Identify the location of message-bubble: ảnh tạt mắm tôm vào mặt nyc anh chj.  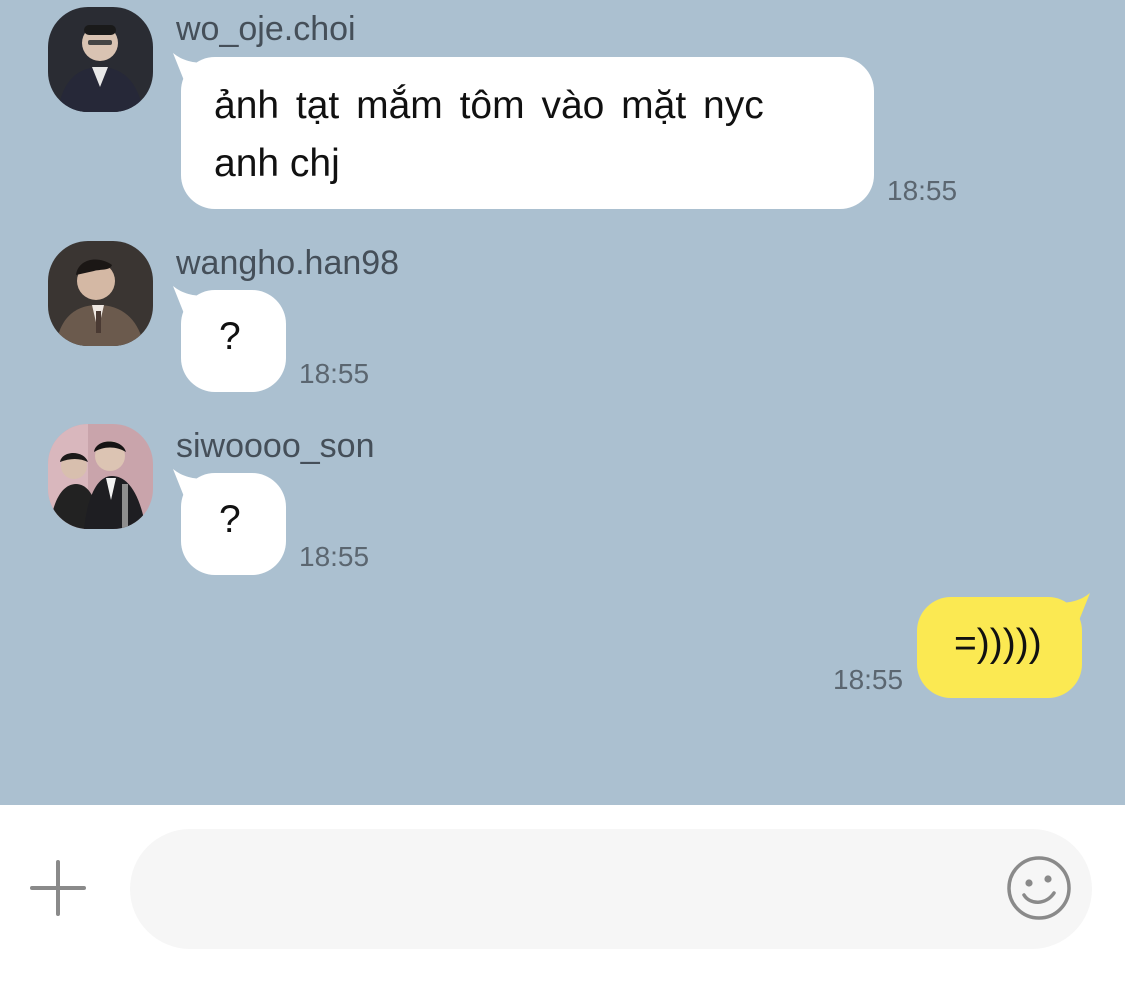
(523, 131).